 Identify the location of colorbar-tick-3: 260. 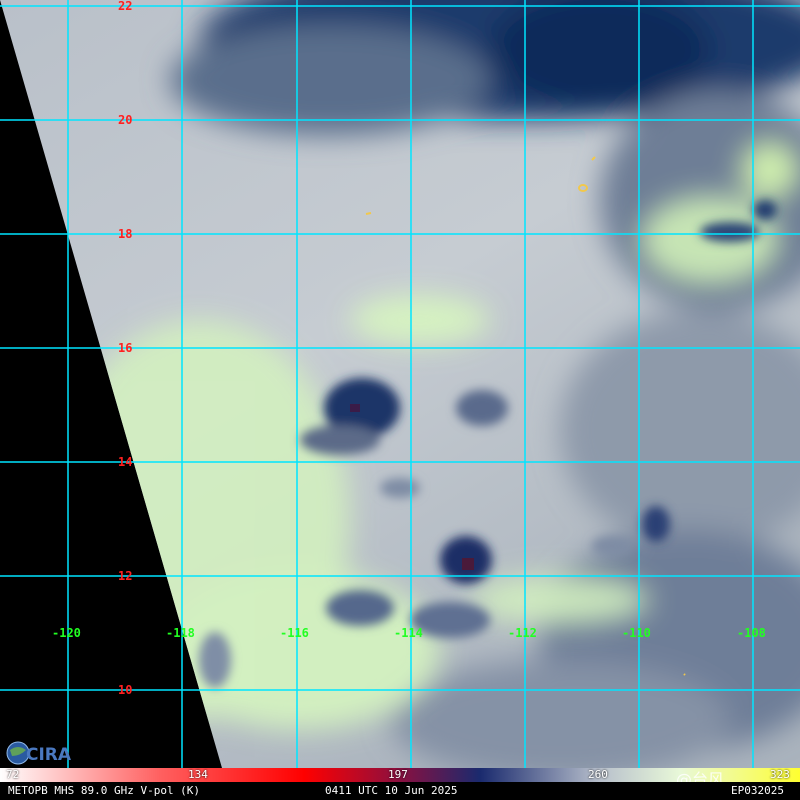
(598, 774).